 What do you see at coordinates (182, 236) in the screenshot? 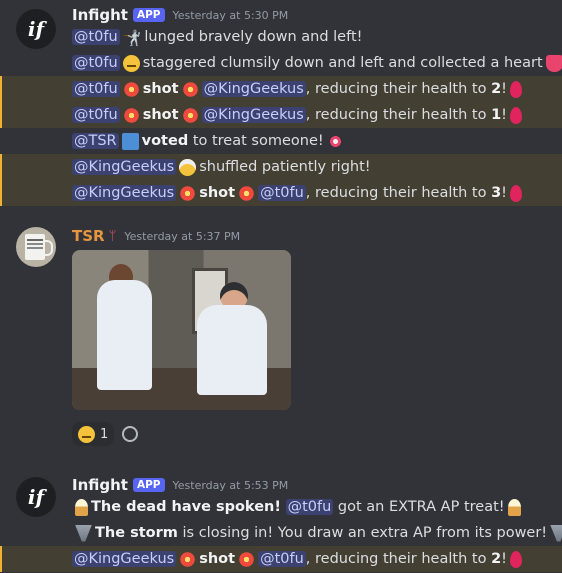
I see `timestamp: Yesterday at 5:37 PM` at bounding box center [182, 236].